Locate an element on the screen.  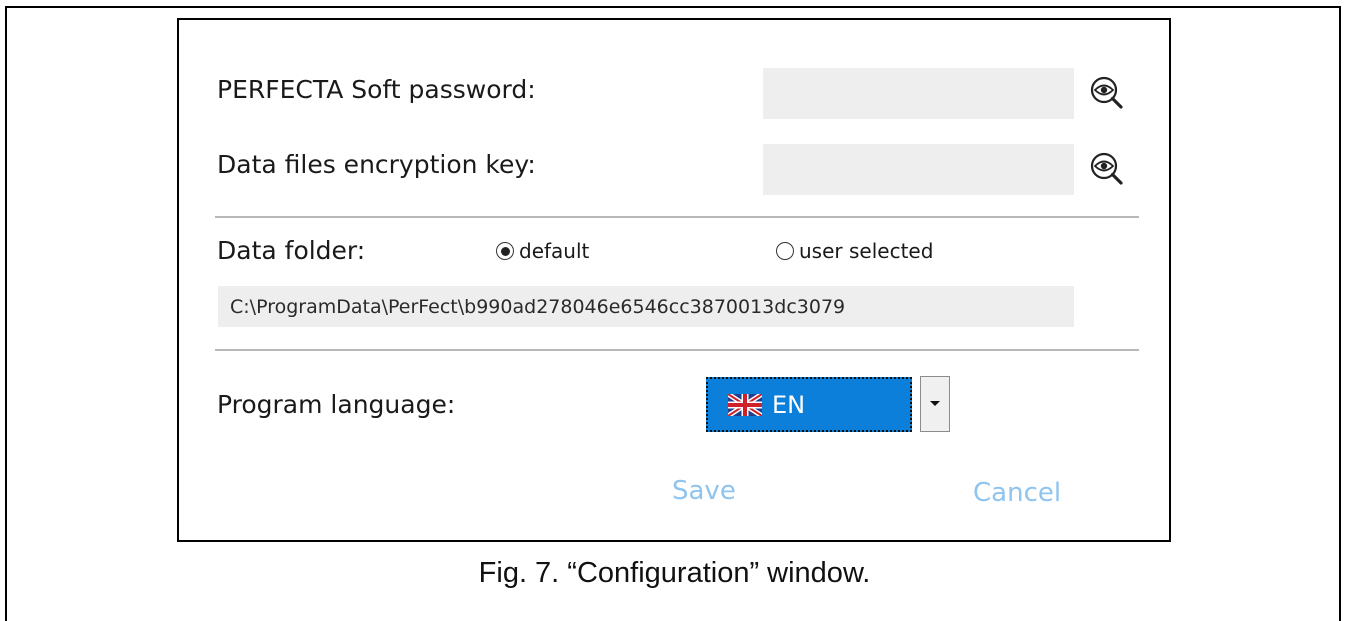
save-button: Save is located at coordinates (704, 491).